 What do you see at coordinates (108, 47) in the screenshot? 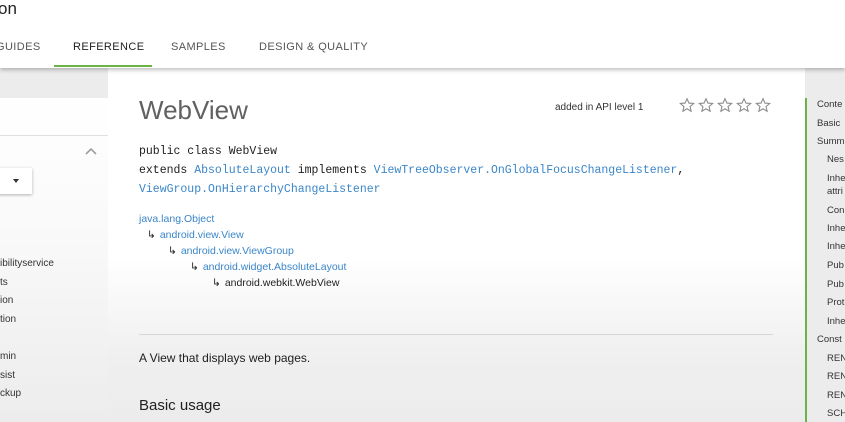
I see `tab-reference: REFERENCE` at bounding box center [108, 47].